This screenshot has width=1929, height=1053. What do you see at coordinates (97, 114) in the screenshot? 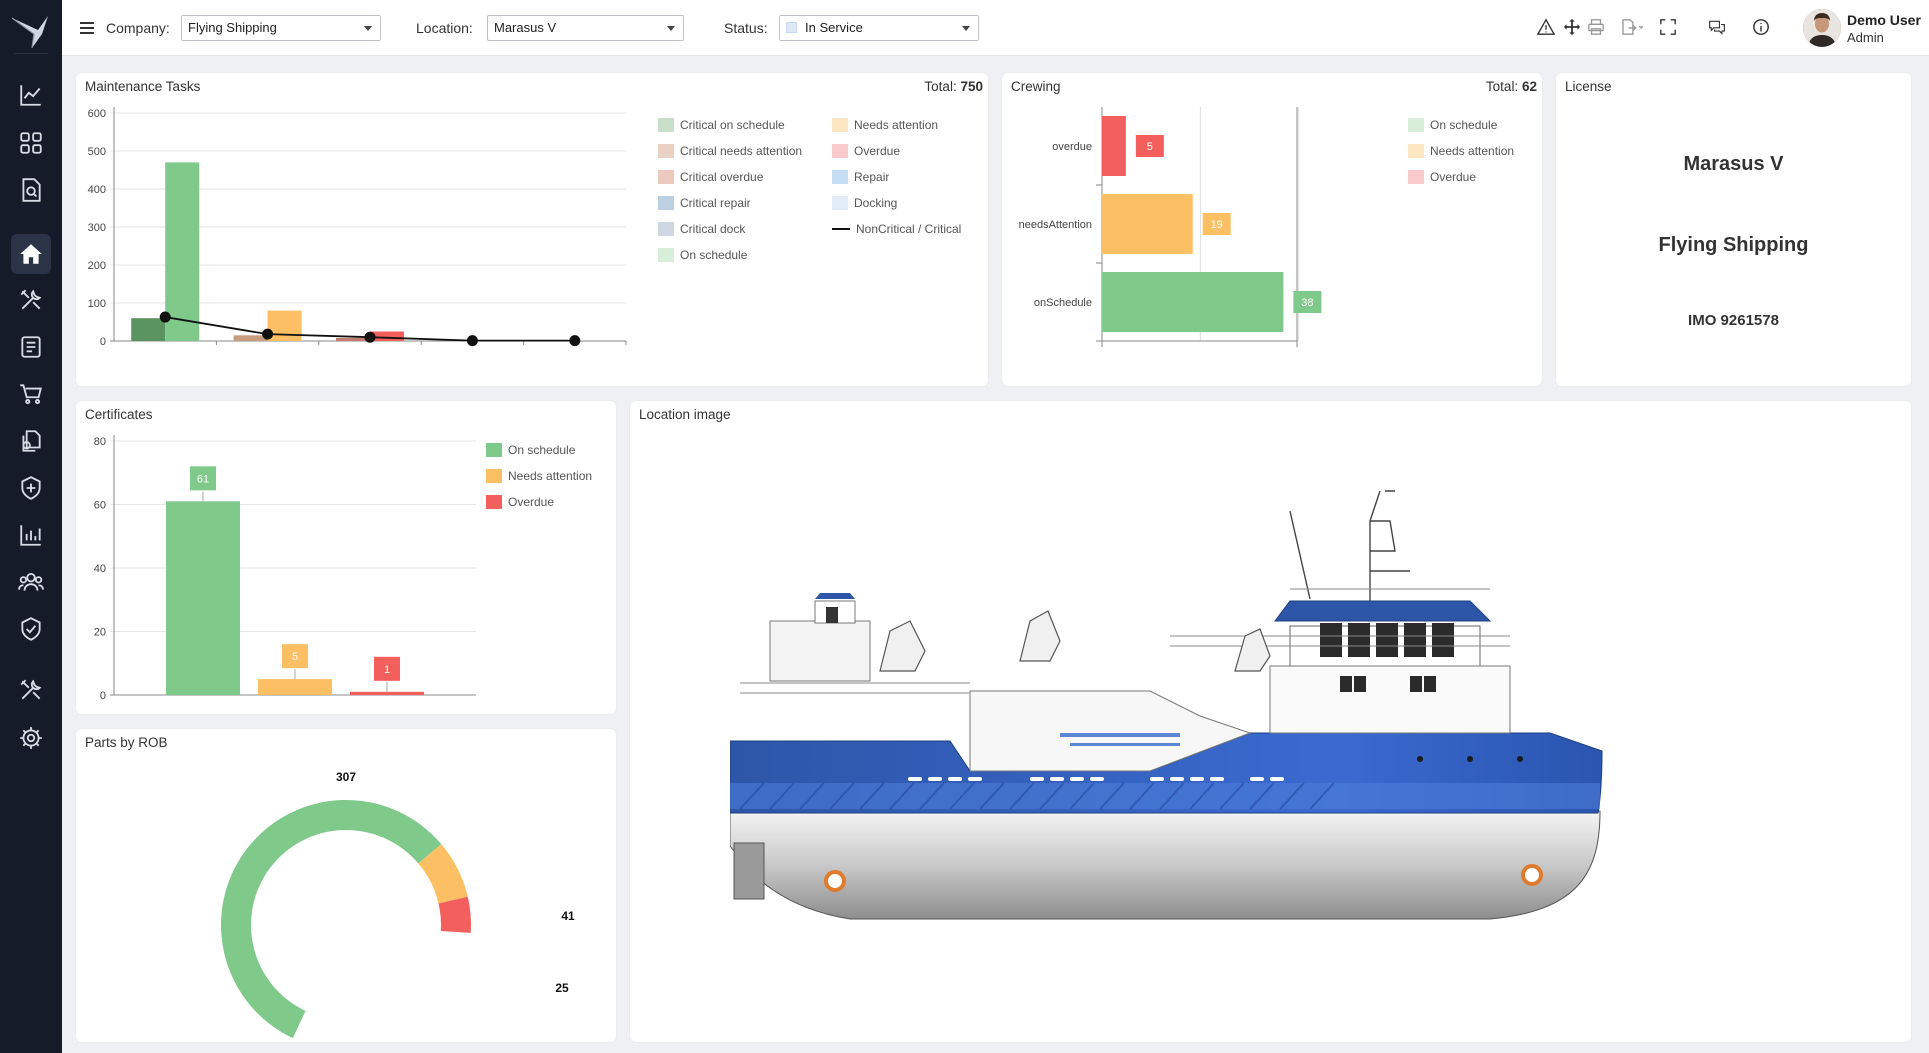
I see `y-tick-label: 600` at bounding box center [97, 114].